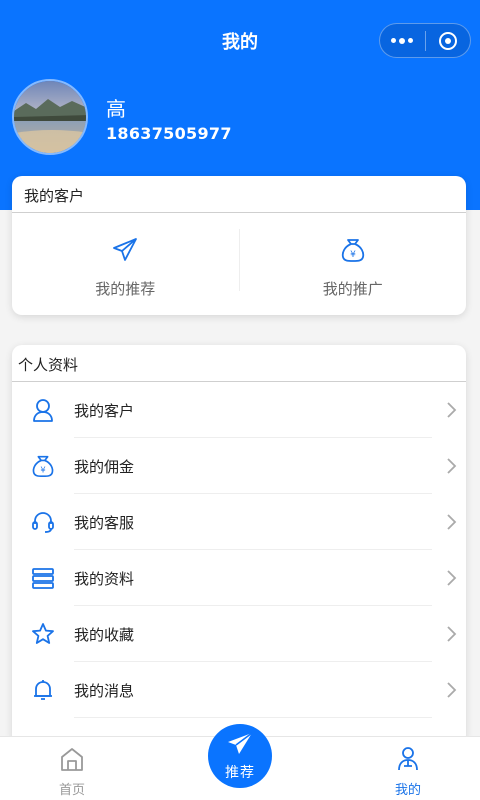 This screenshot has width=480, height=800. I want to click on menu-item-my-profile: 我的资料, so click(239, 578).